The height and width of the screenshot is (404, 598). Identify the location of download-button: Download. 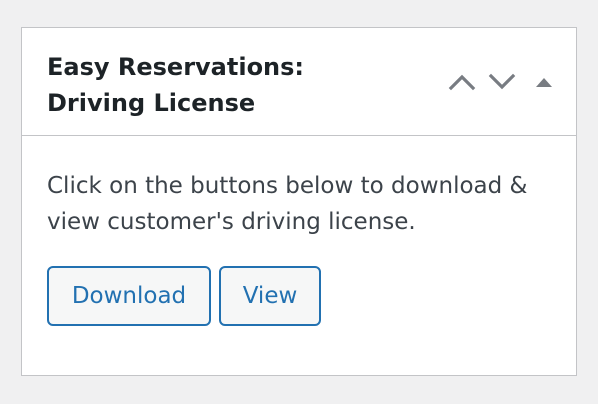
(129, 296).